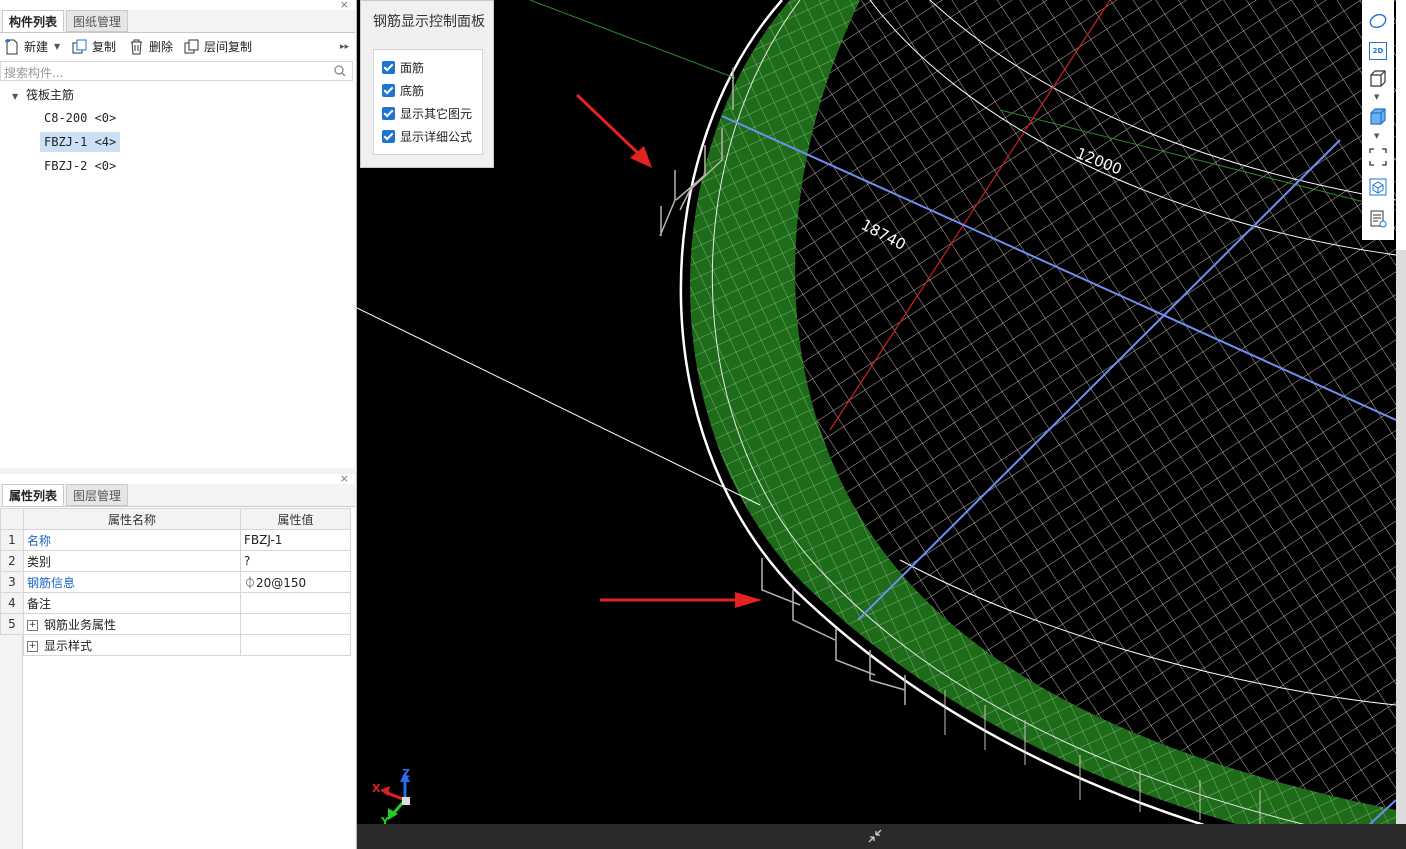 Image resolution: width=1406 pixels, height=849 pixels. I want to click on toolbar-overflow-icon: ▸▸, so click(344, 47).